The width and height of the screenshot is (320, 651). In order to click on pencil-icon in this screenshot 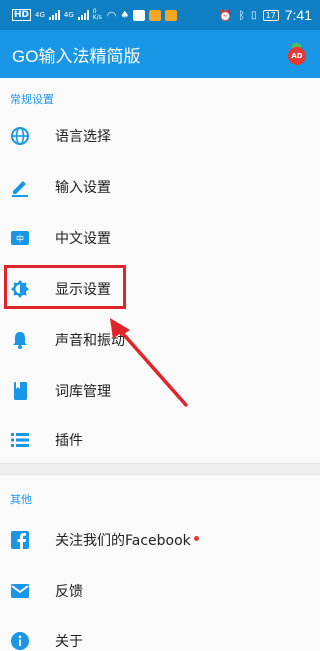, I will do `click(20, 187)`.